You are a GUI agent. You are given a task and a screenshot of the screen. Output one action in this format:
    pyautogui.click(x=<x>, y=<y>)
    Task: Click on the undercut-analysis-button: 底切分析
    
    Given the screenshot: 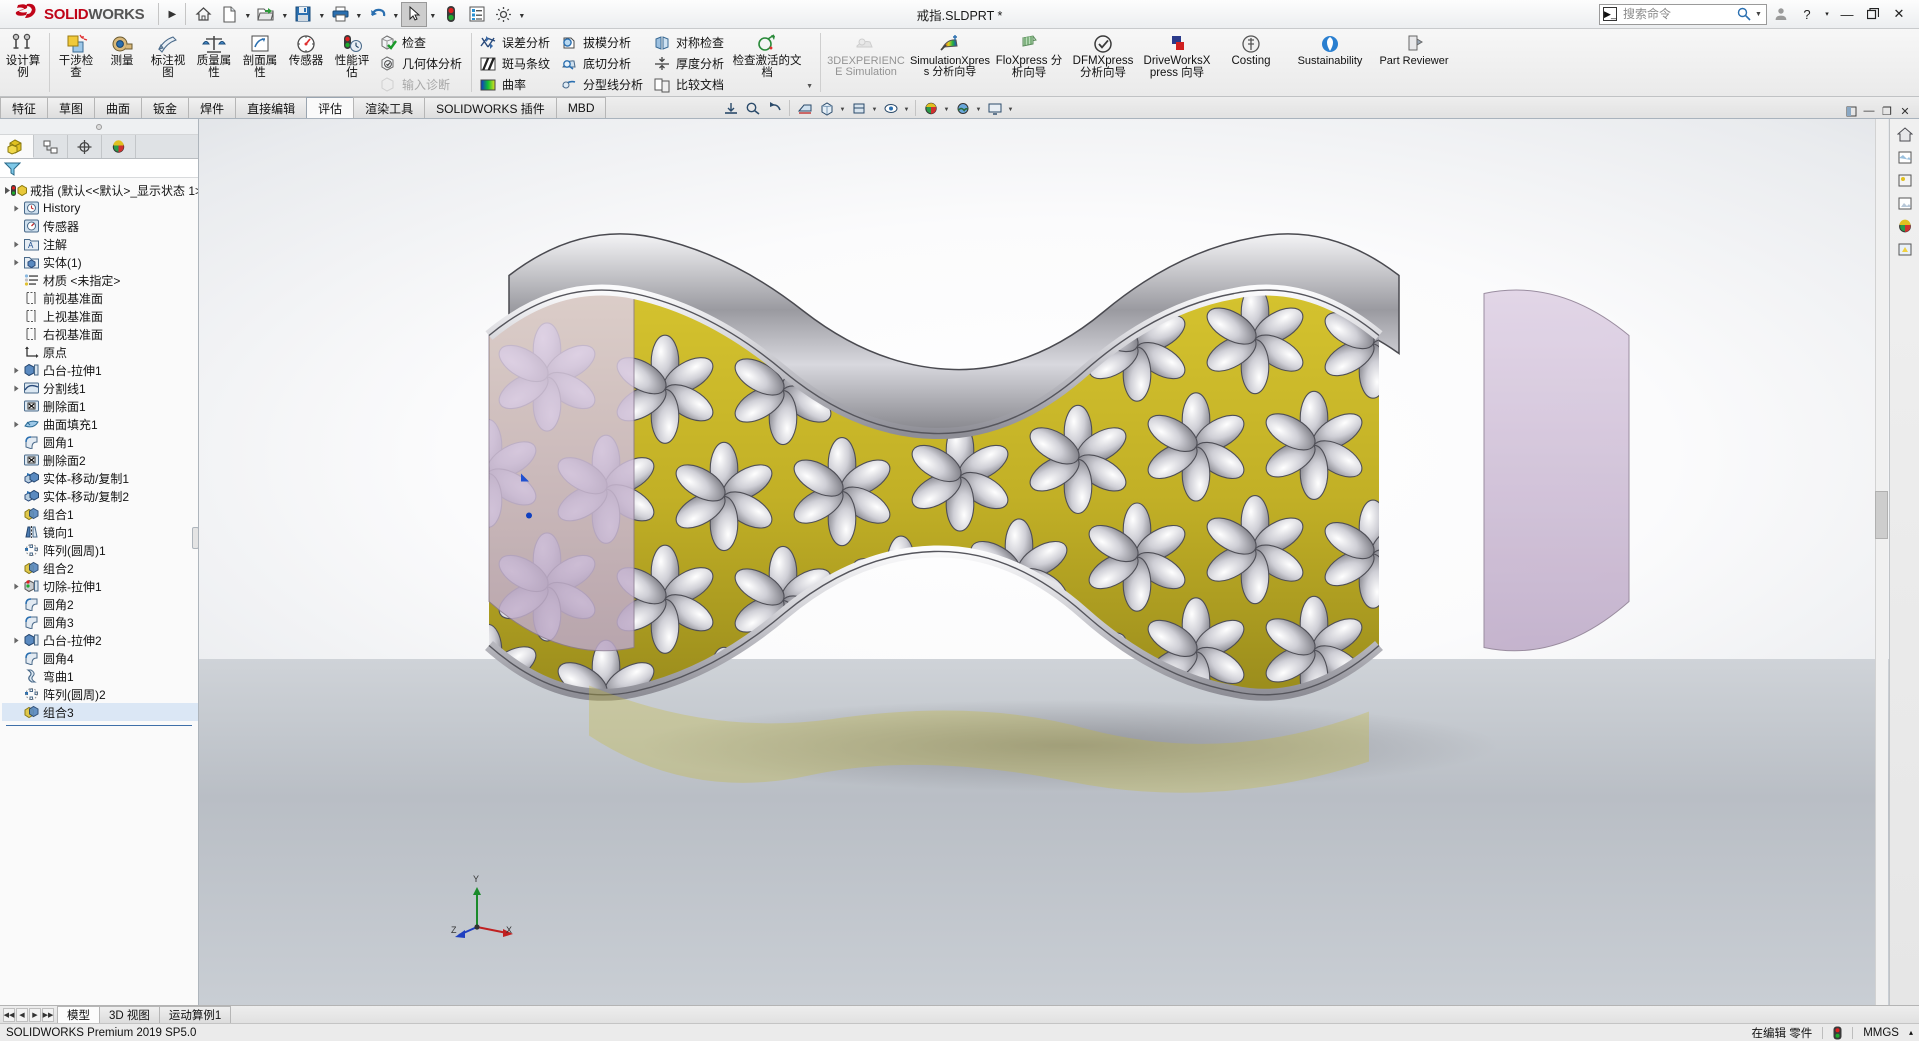 What is the action you would take?
    pyautogui.click(x=602, y=63)
    